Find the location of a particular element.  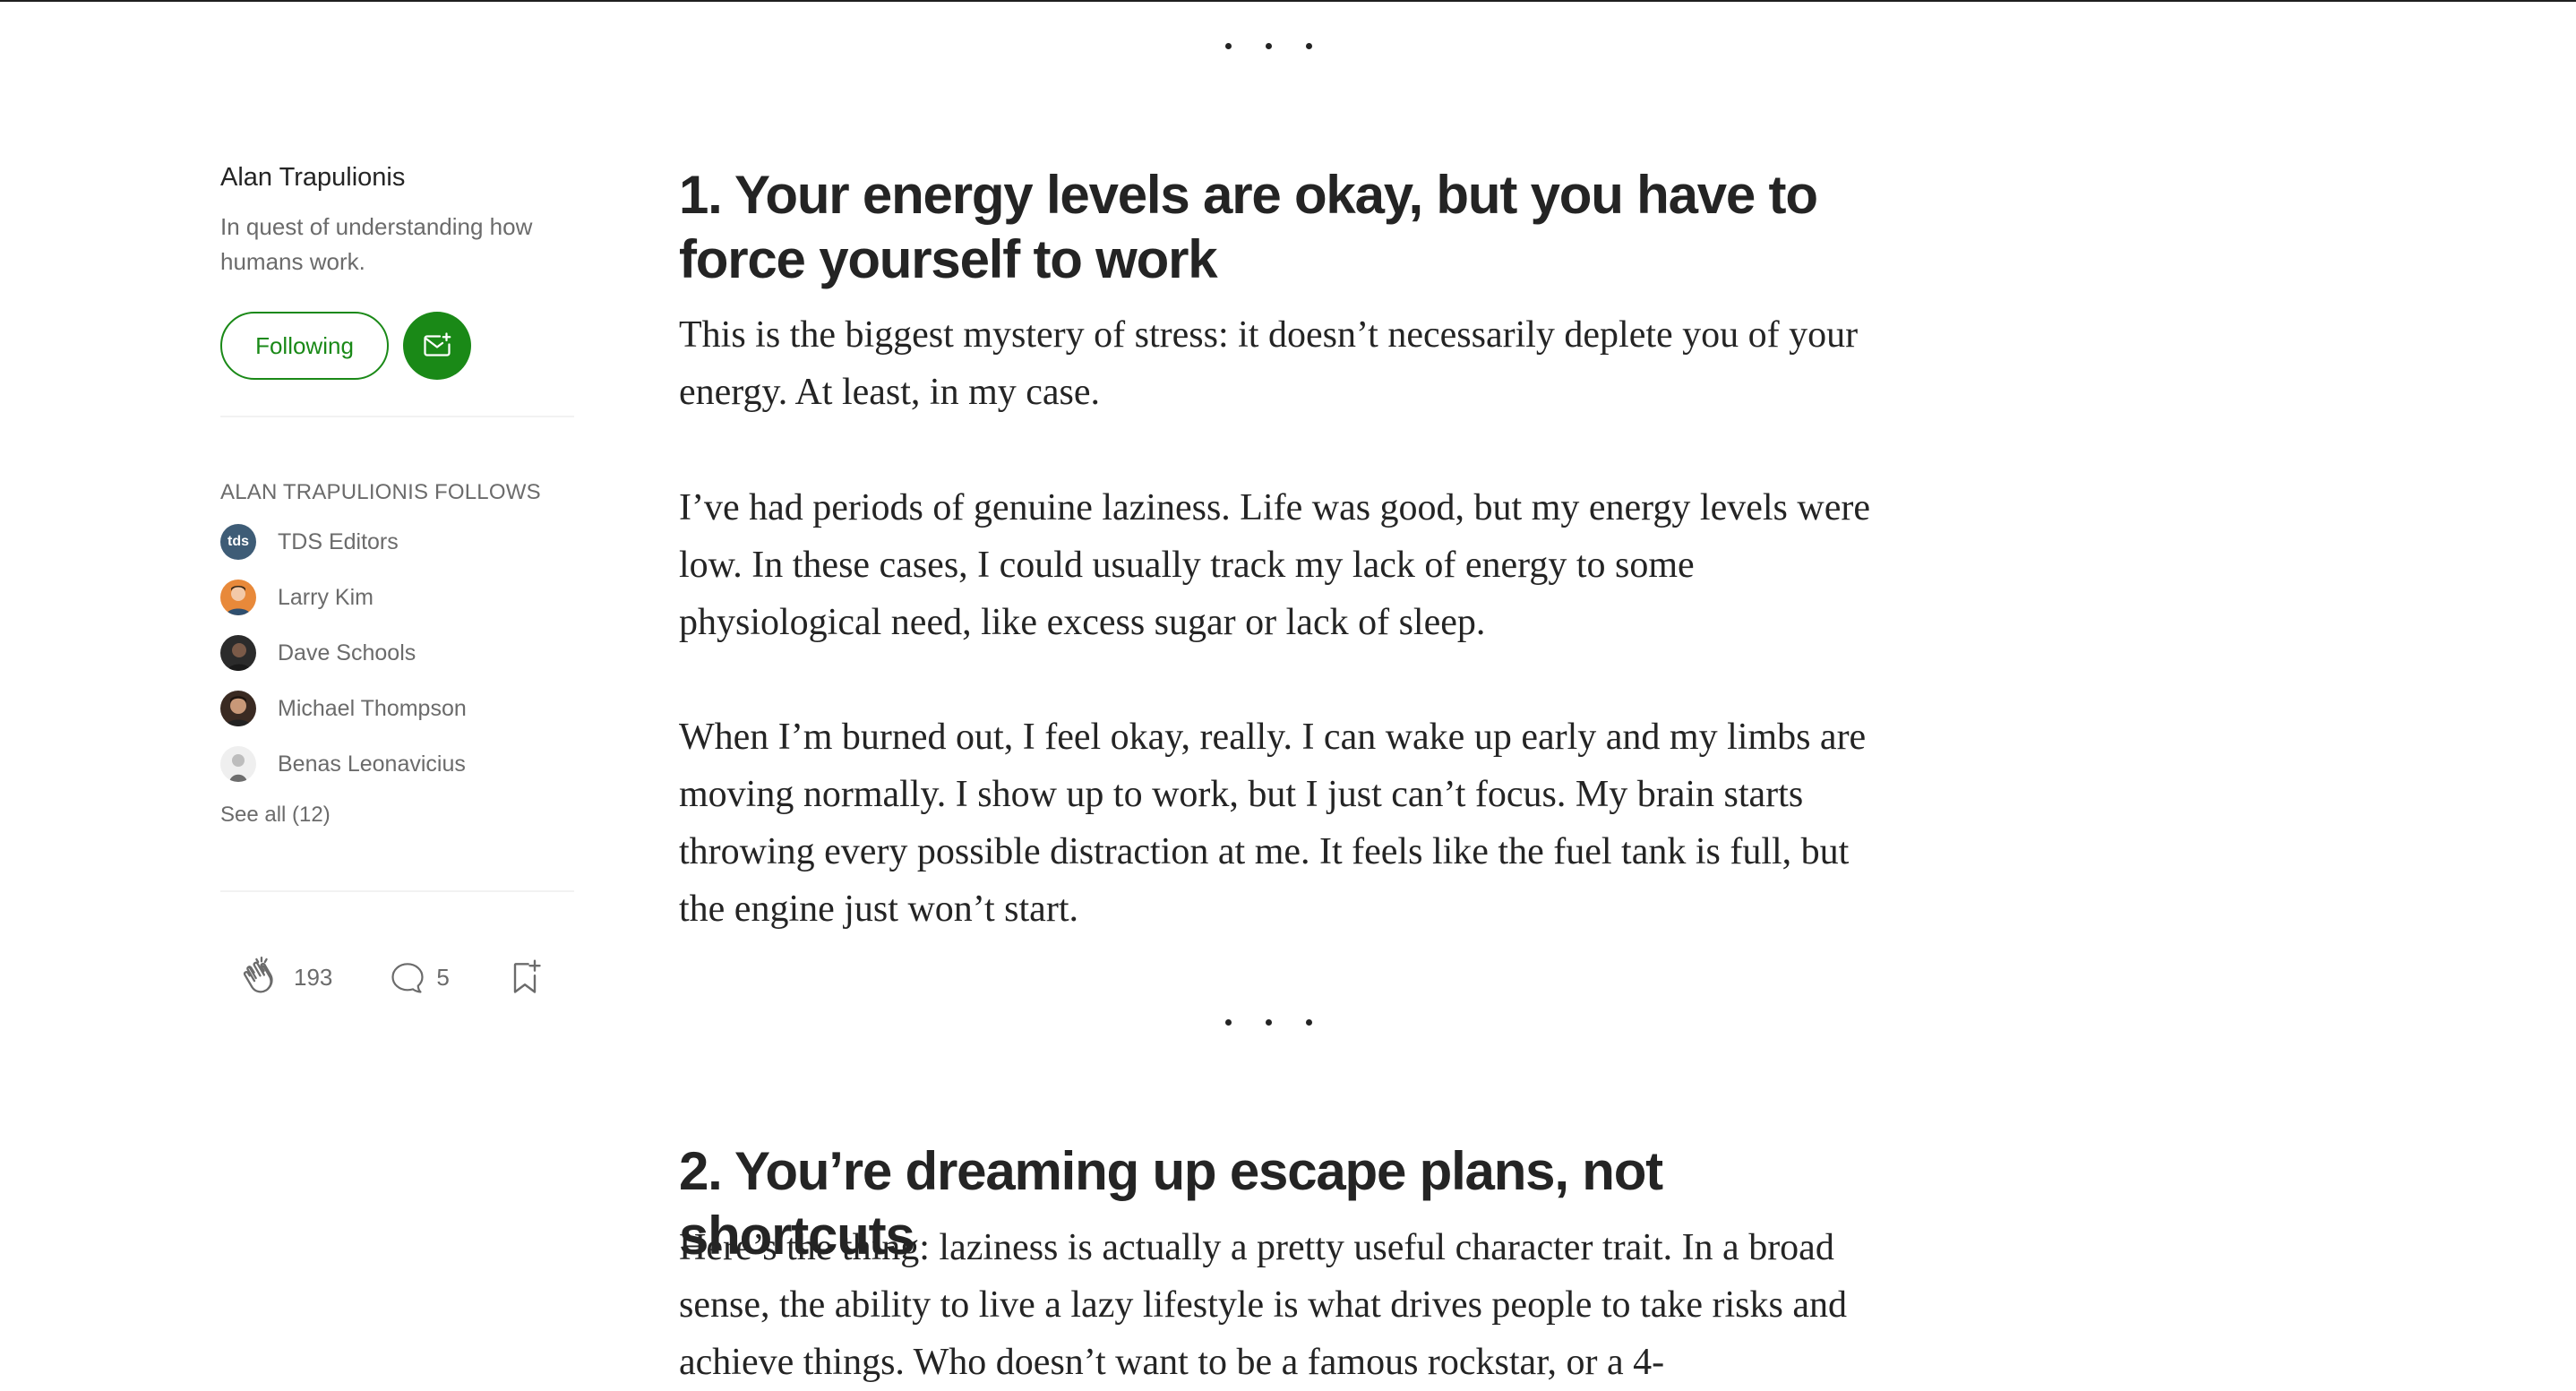

follow-name: Larry Kim is located at coordinates (326, 597).